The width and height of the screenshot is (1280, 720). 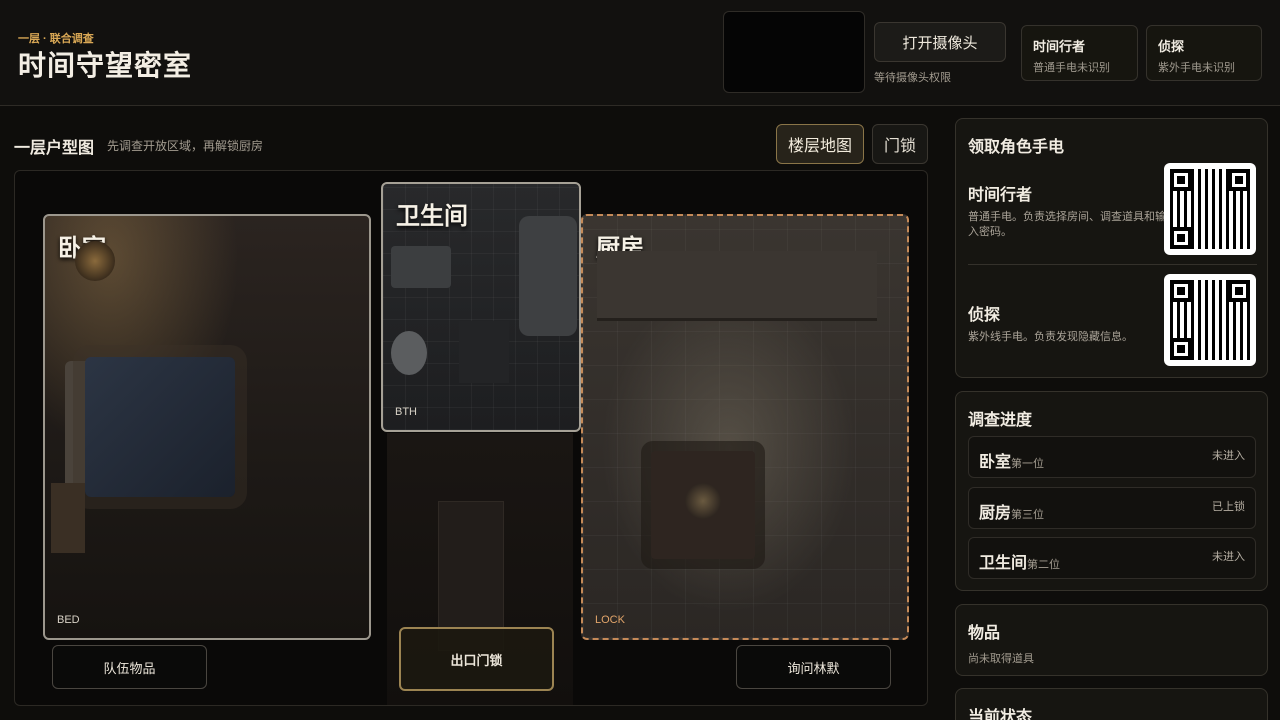 What do you see at coordinates (813, 667) in the screenshot?
I see `ask-linmo-button: 询问林默` at bounding box center [813, 667].